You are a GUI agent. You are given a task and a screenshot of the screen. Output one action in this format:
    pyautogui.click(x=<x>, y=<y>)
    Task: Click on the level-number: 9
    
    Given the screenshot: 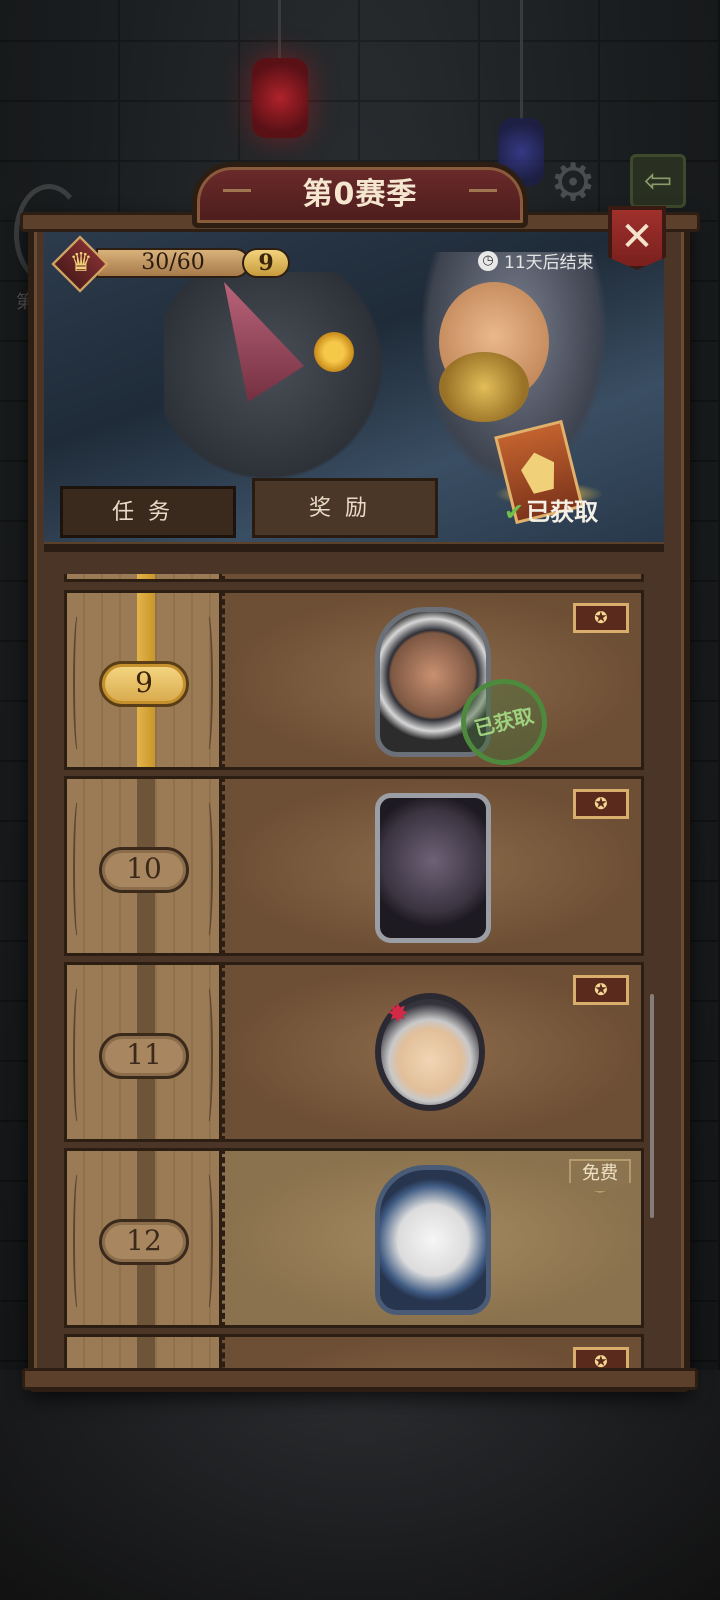 What is the action you would take?
    pyautogui.click(x=144, y=682)
    